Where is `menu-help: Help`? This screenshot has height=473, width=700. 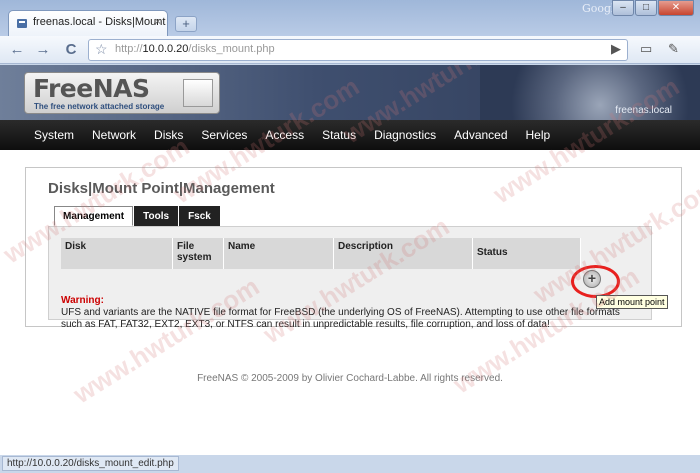 menu-help: Help is located at coordinates (538, 135).